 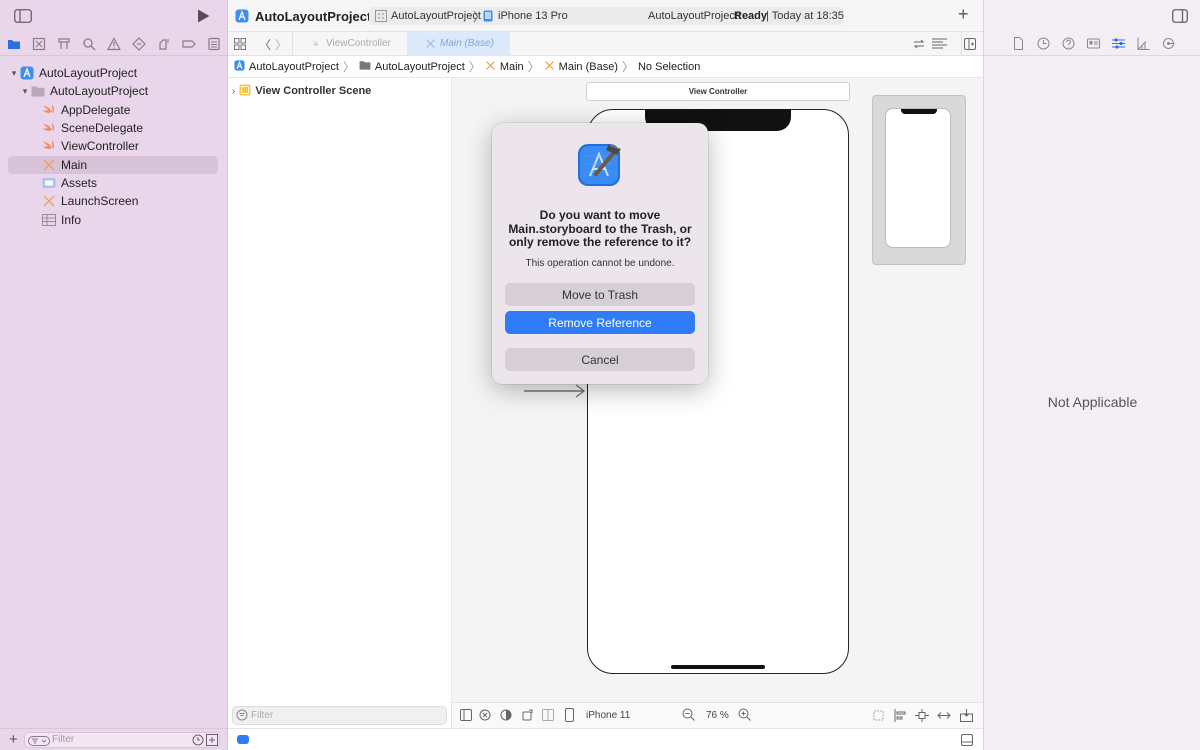 What do you see at coordinates (600, 294) in the screenshot?
I see `move-to-trash-button: Move to Trash` at bounding box center [600, 294].